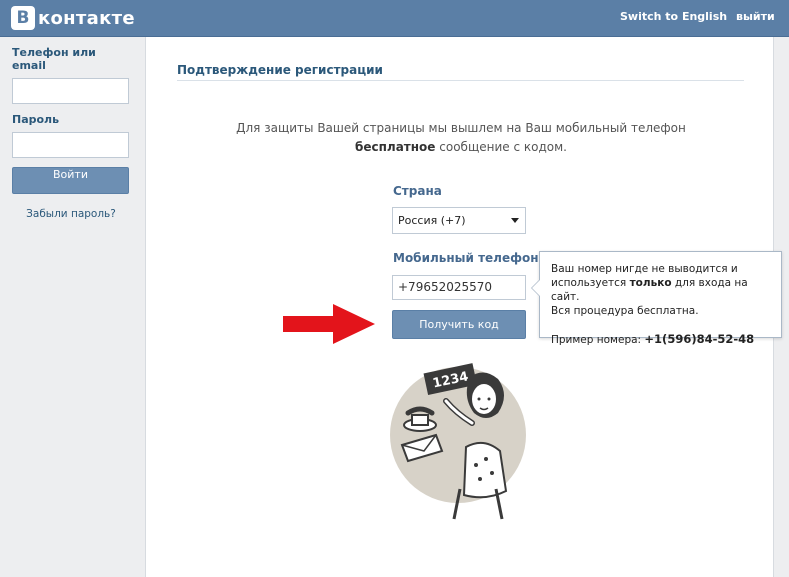 Image resolution: width=789 pixels, height=577 pixels. I want to click on intro-bold: бесплатное, so click(395, 147).